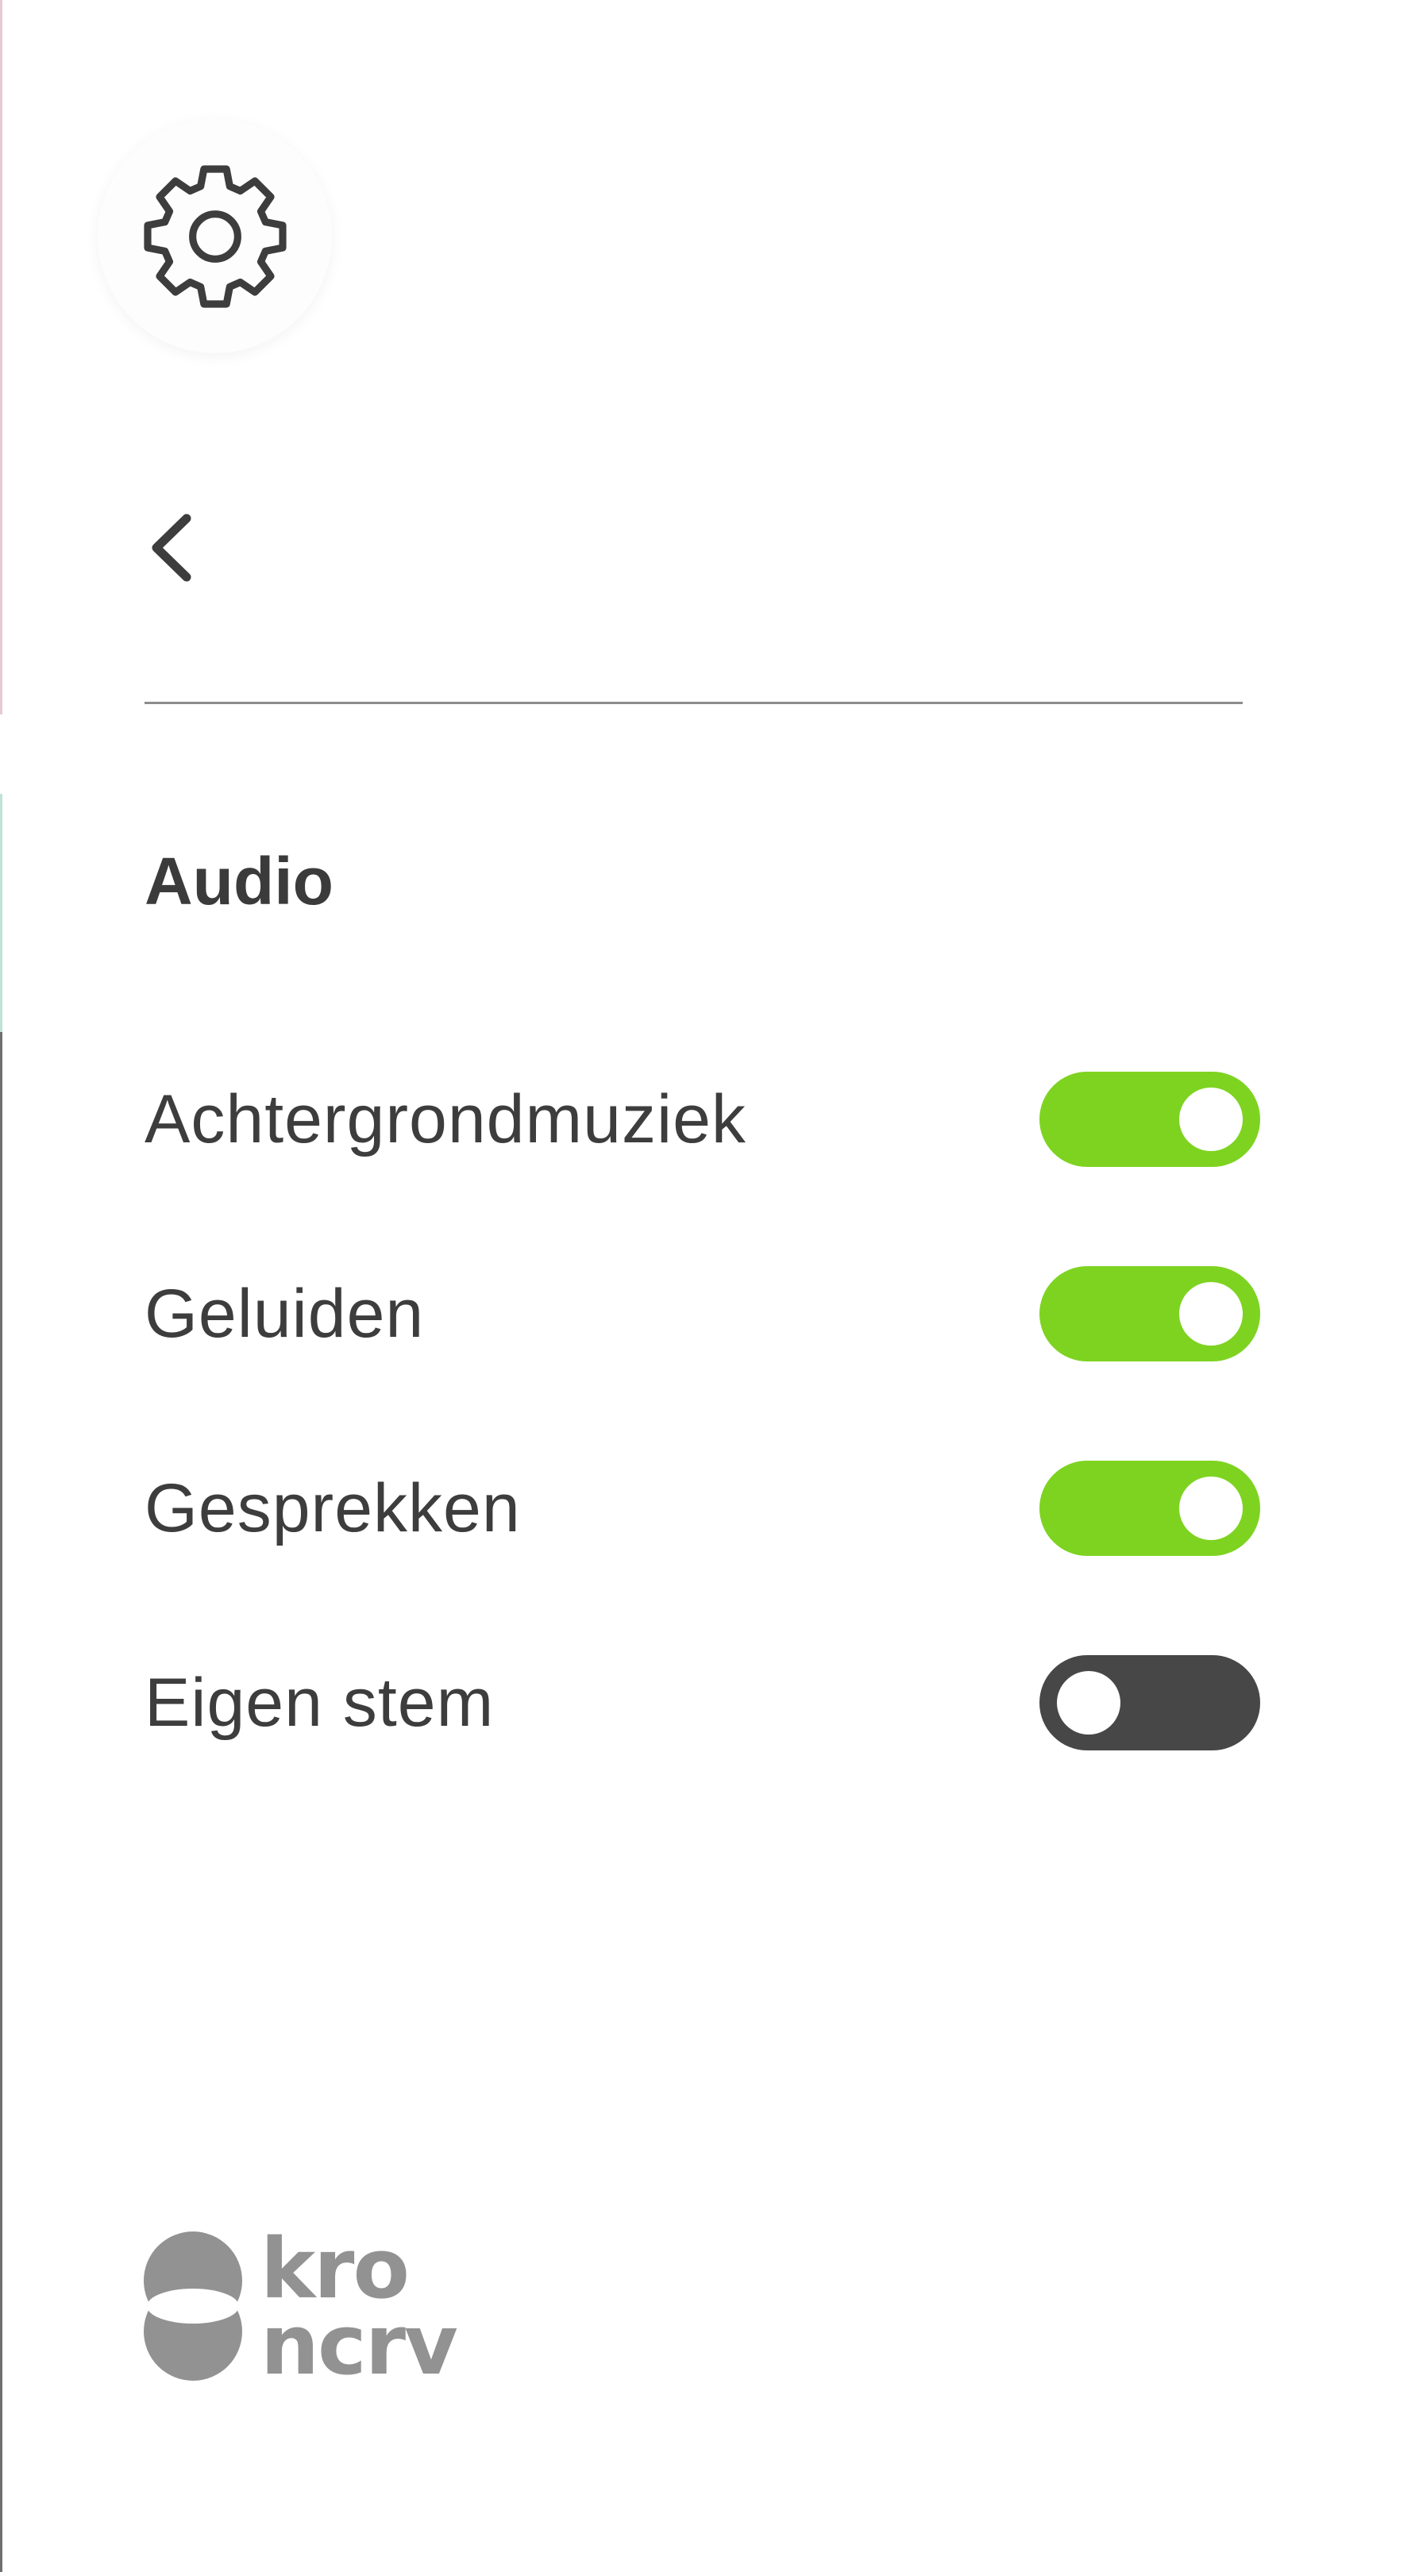 The width and height of the screenshot is (1419, 2576). Describe the element at coordinates (1149, 1119) in the screenshot. I see `toggle-achtergrondmuziek` at that location.